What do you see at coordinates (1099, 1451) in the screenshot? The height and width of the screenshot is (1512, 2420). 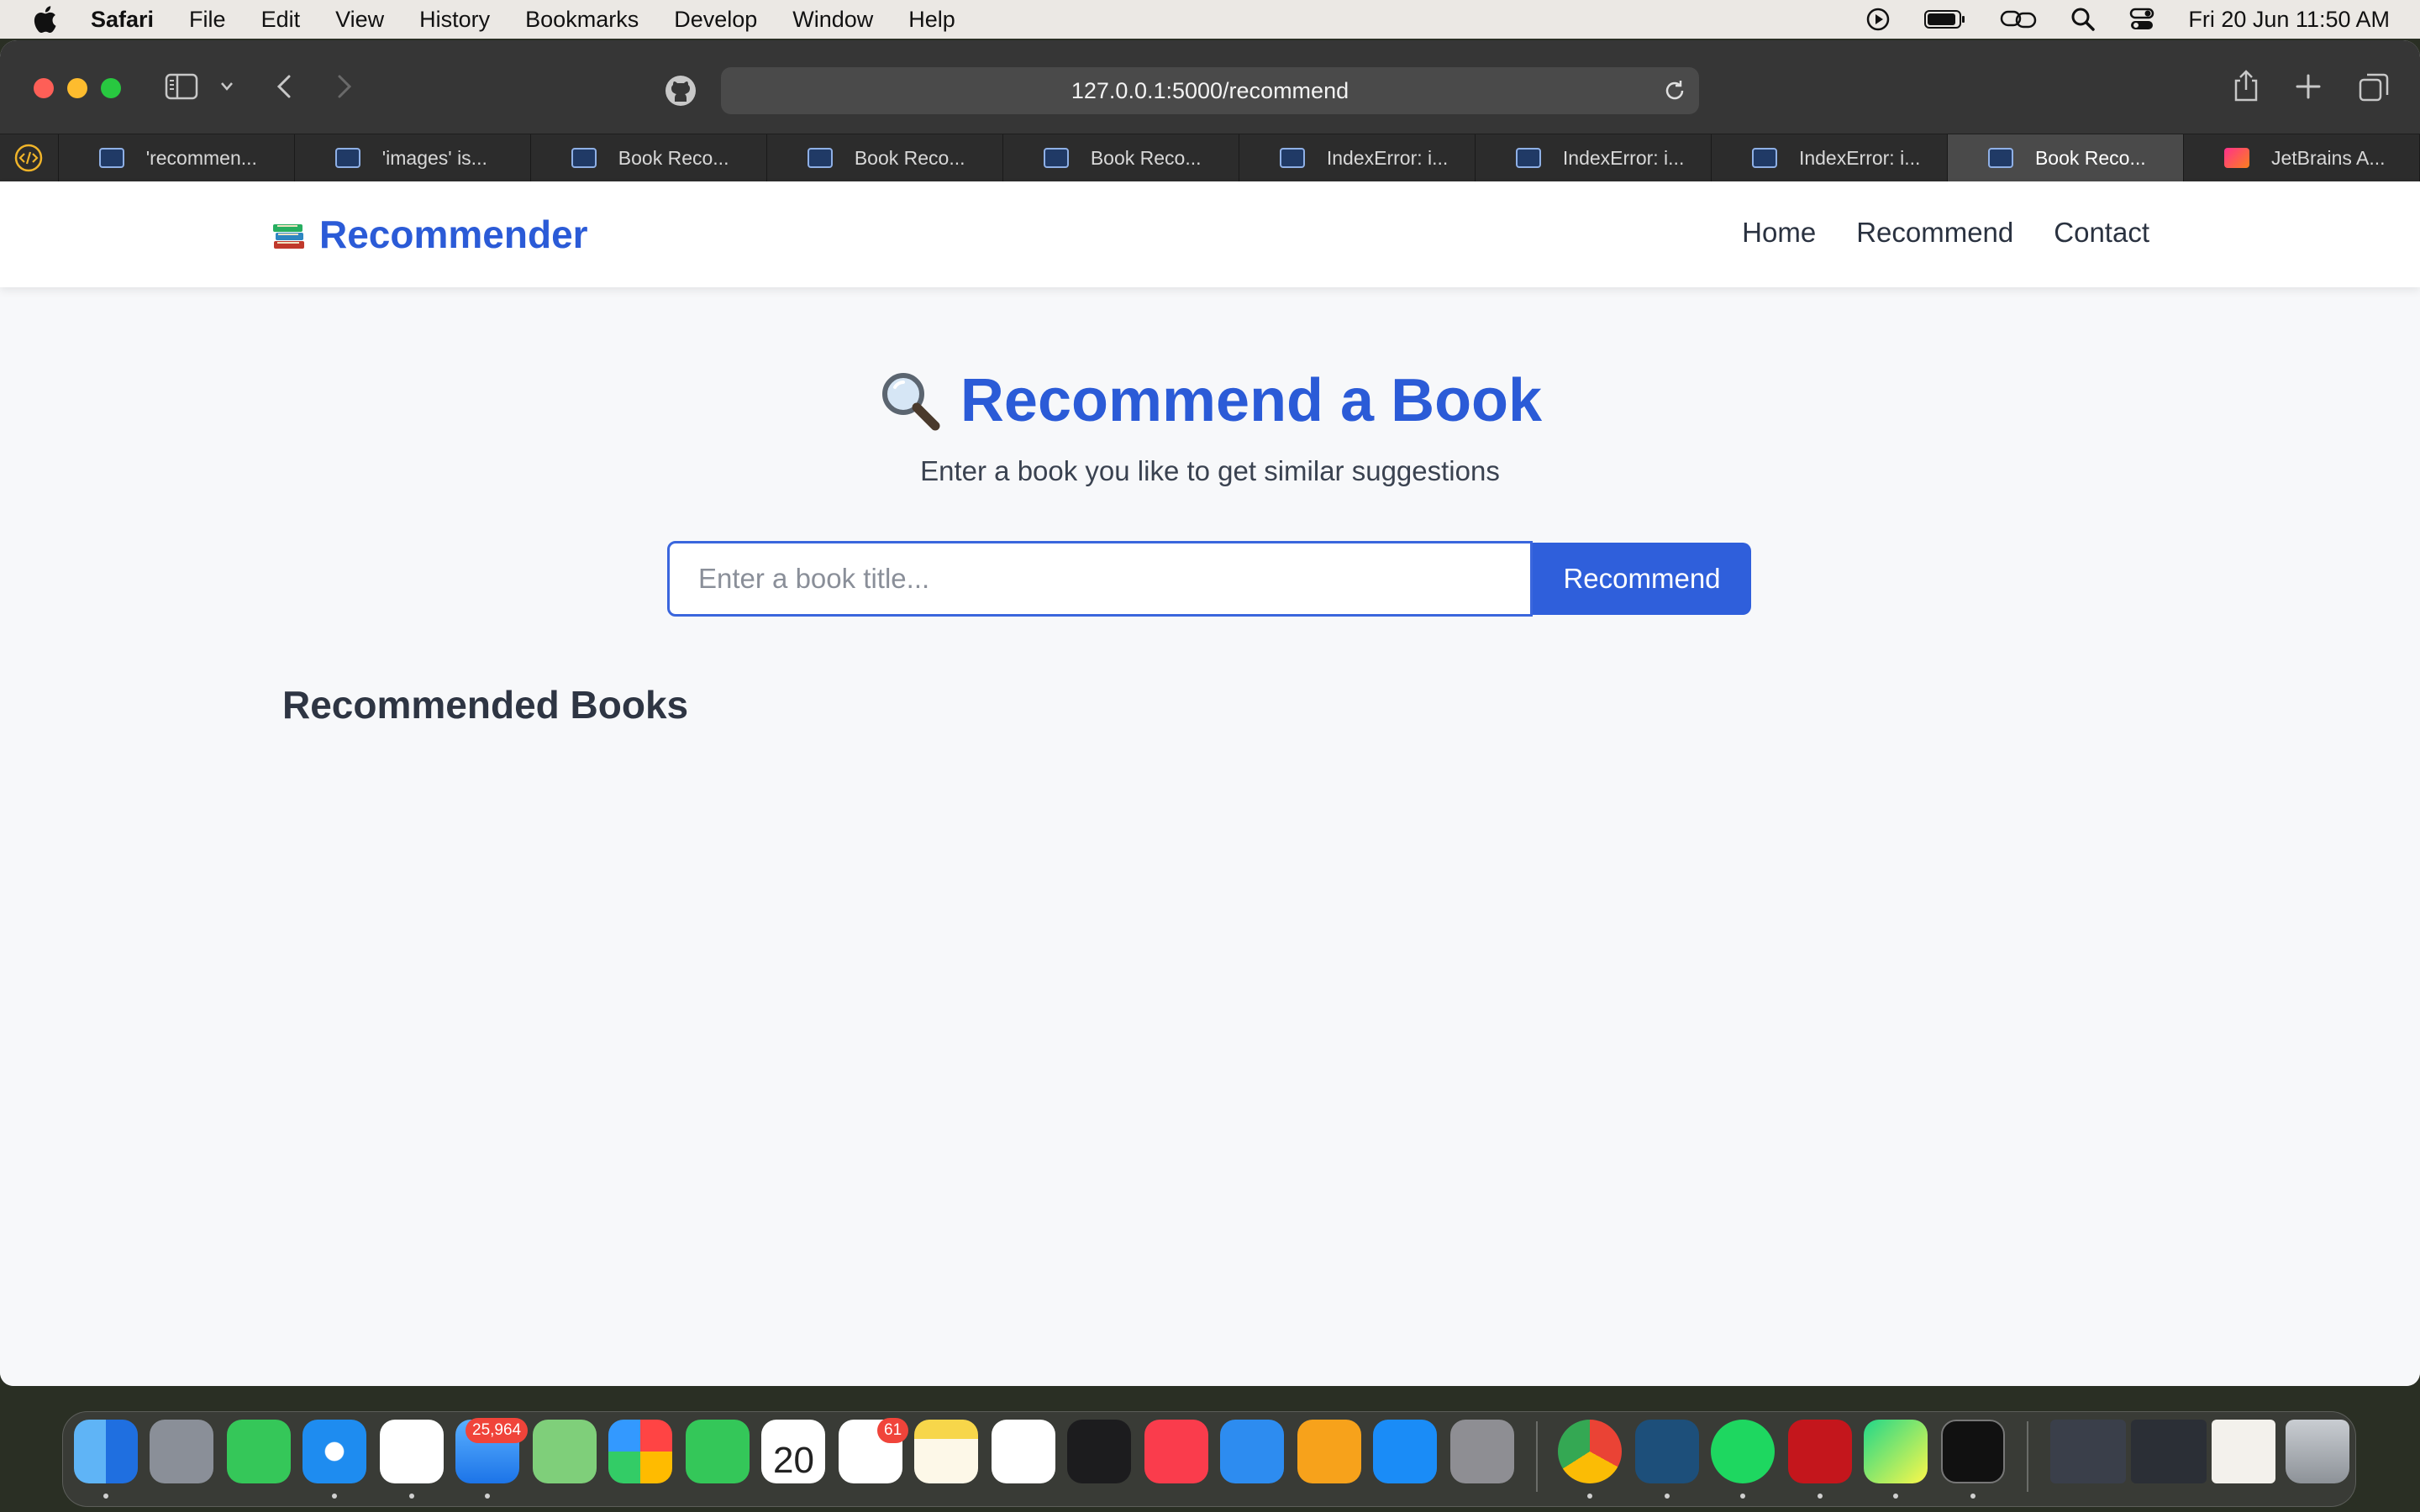 I see `apple-tv-icon` at bounding box center [1099, 1451].